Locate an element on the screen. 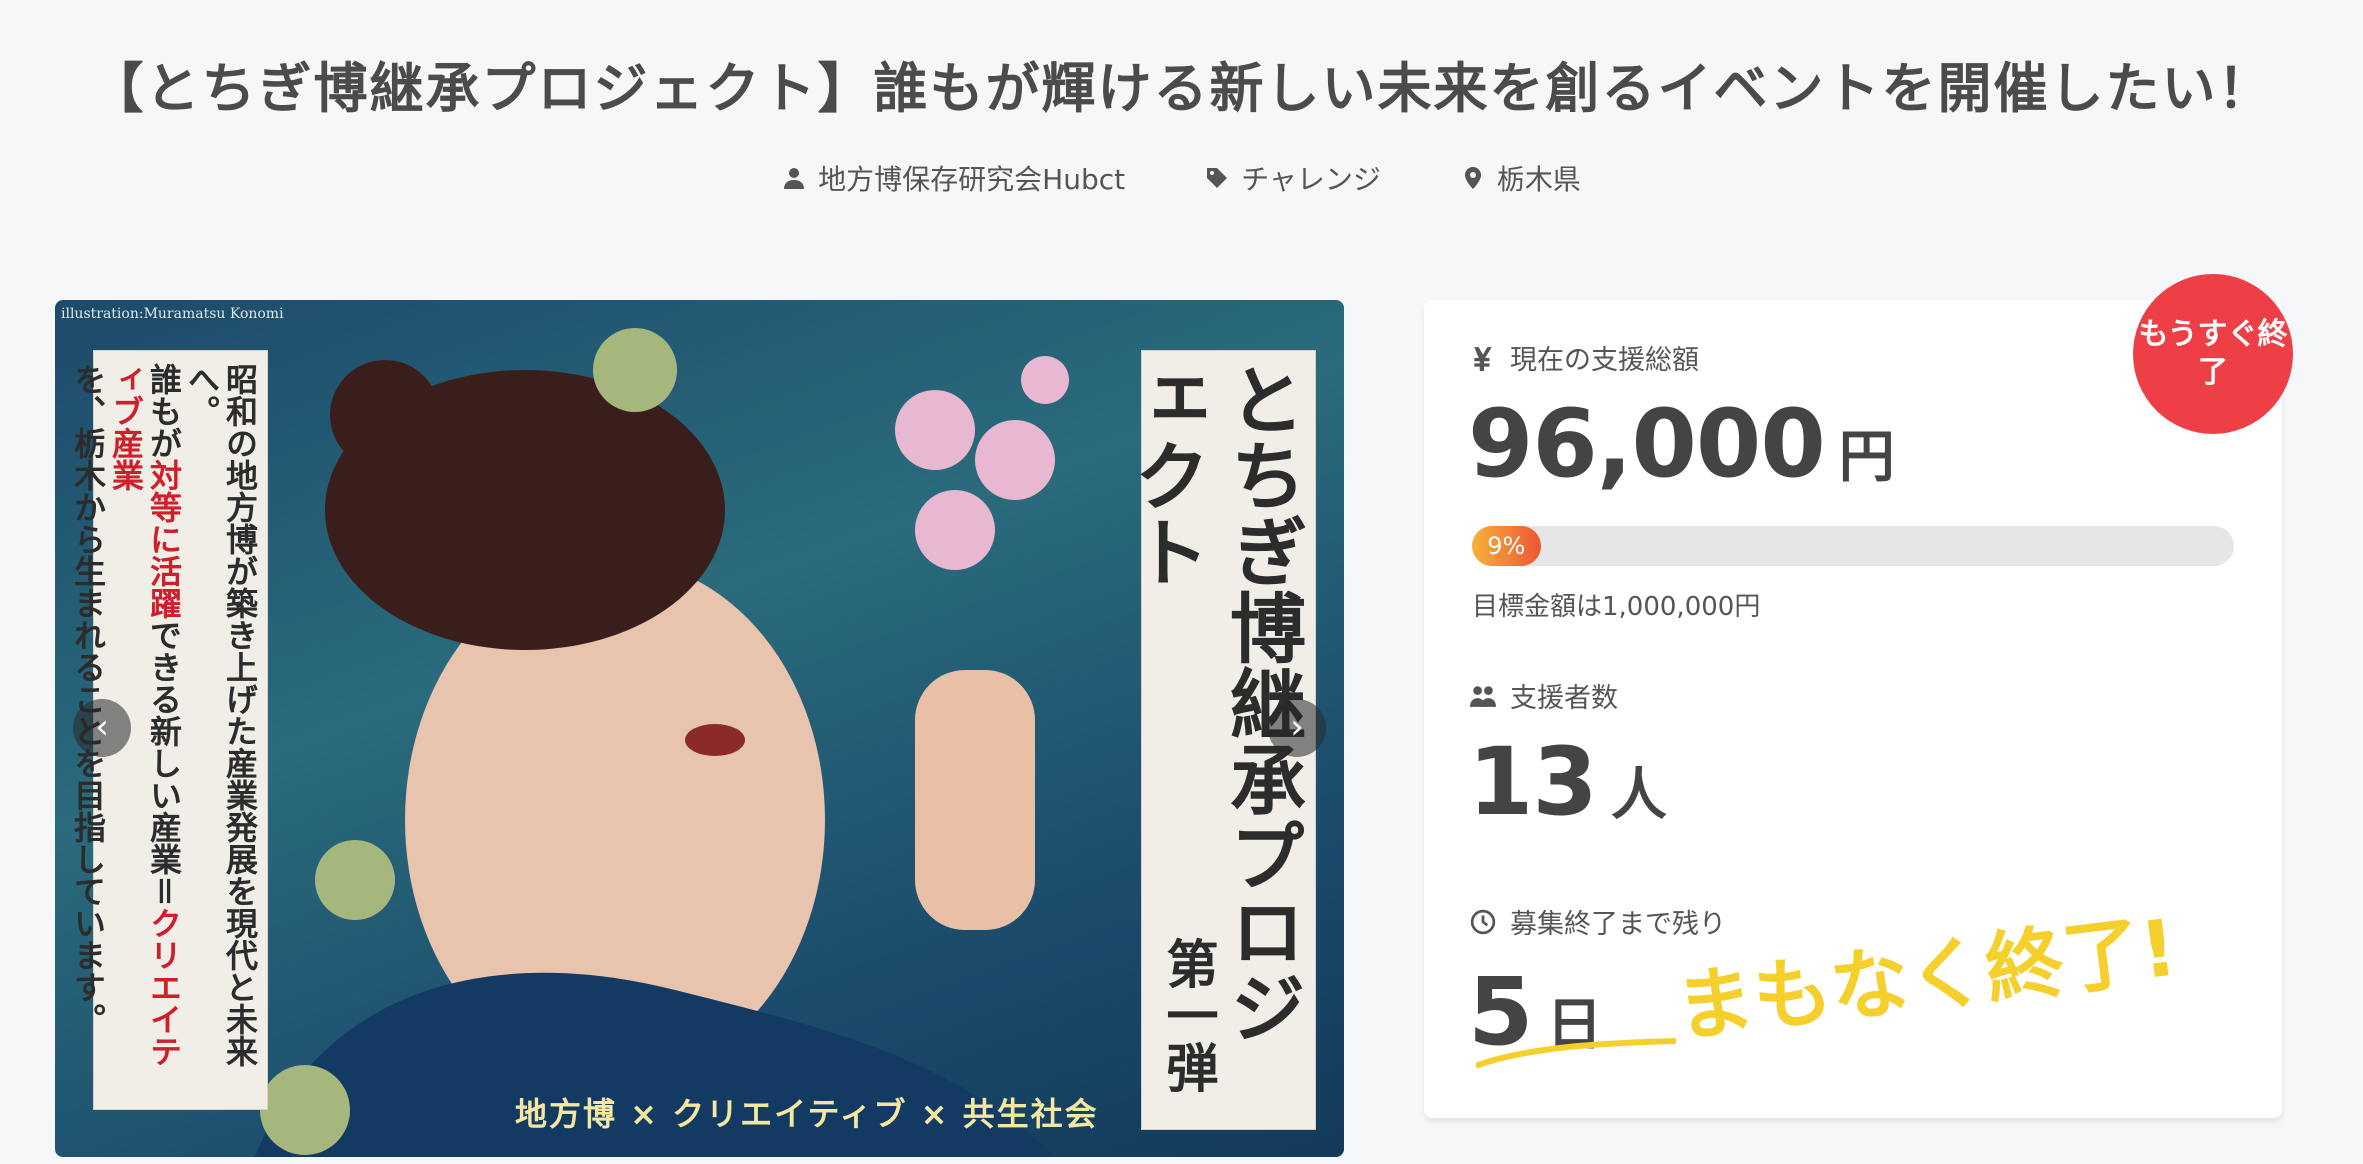 The height and width of the screenshot is (1164, 2363). tag-icon is located at coordinates (1217, 178).